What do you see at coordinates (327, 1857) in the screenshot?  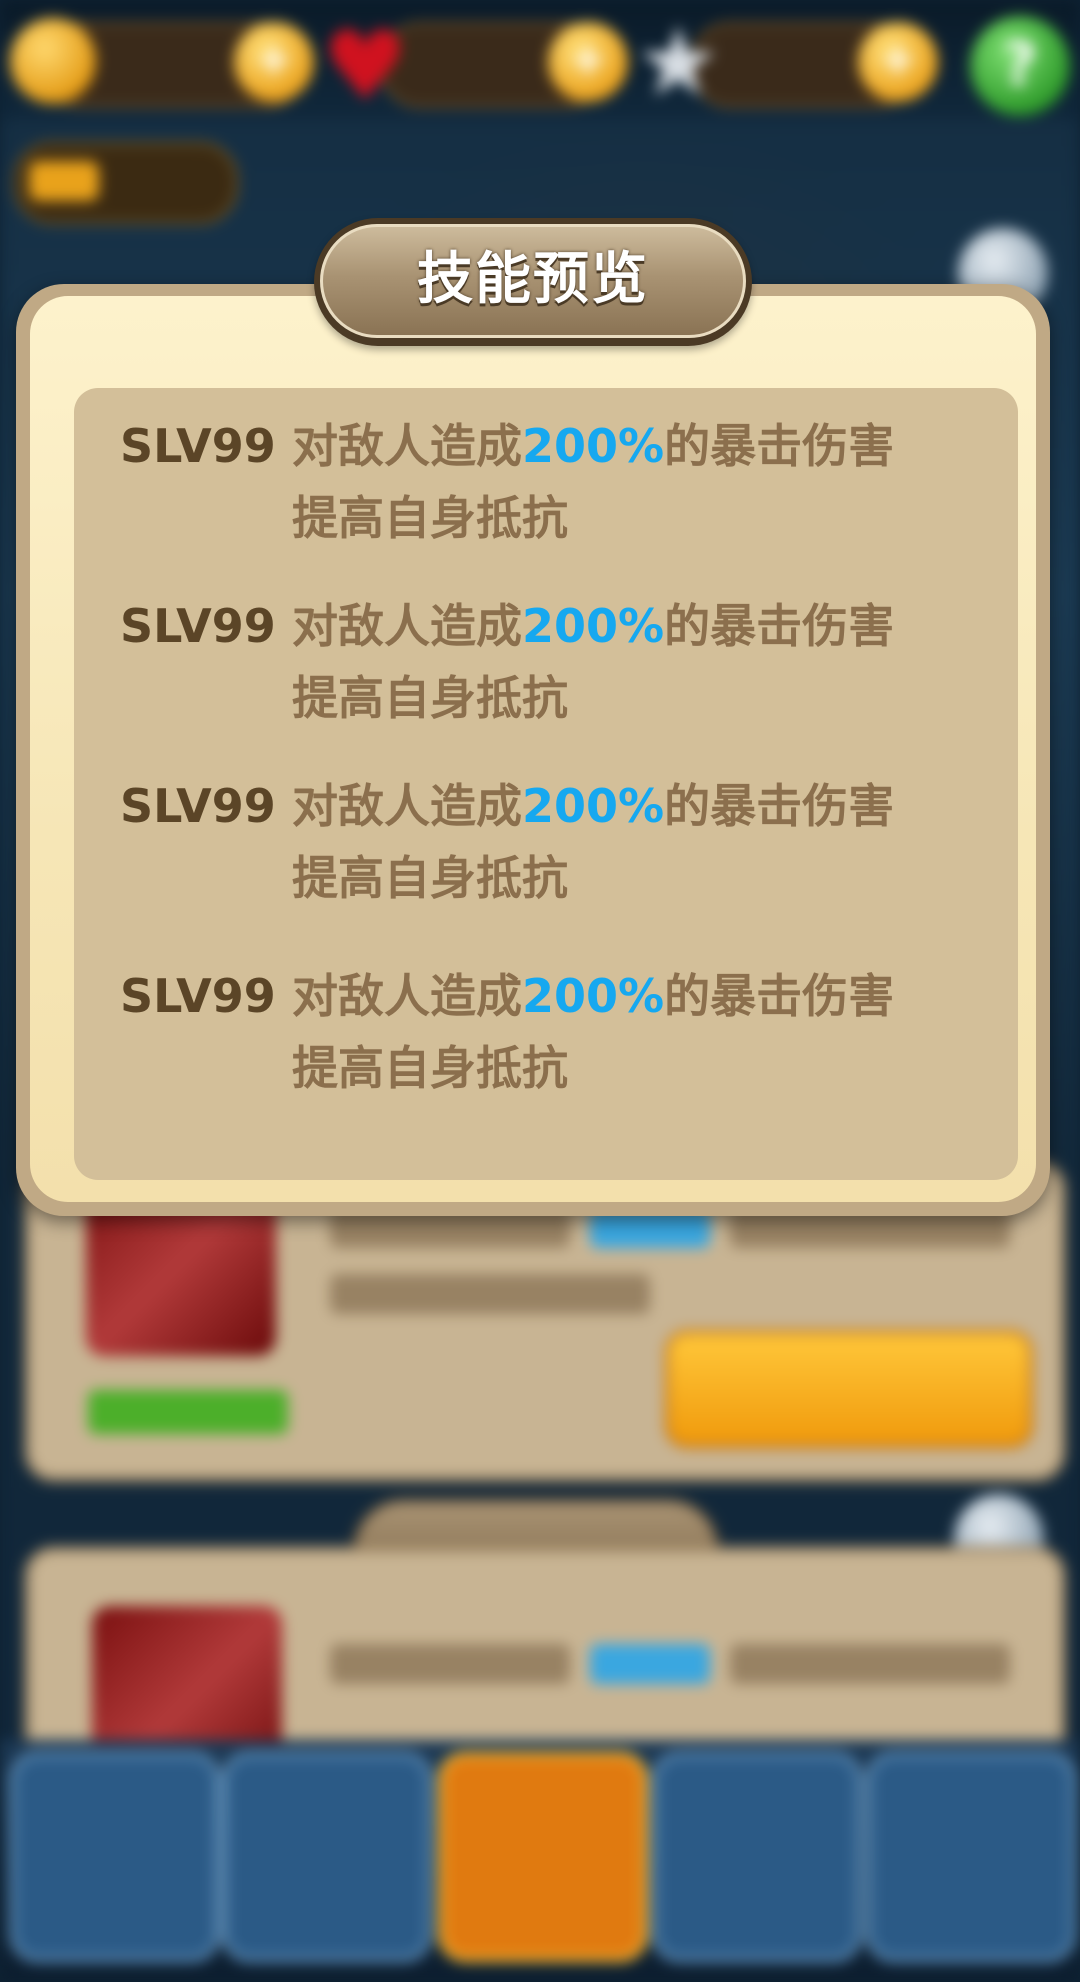 I see `nav-cake-icon` at bounding box center [327, 1857].